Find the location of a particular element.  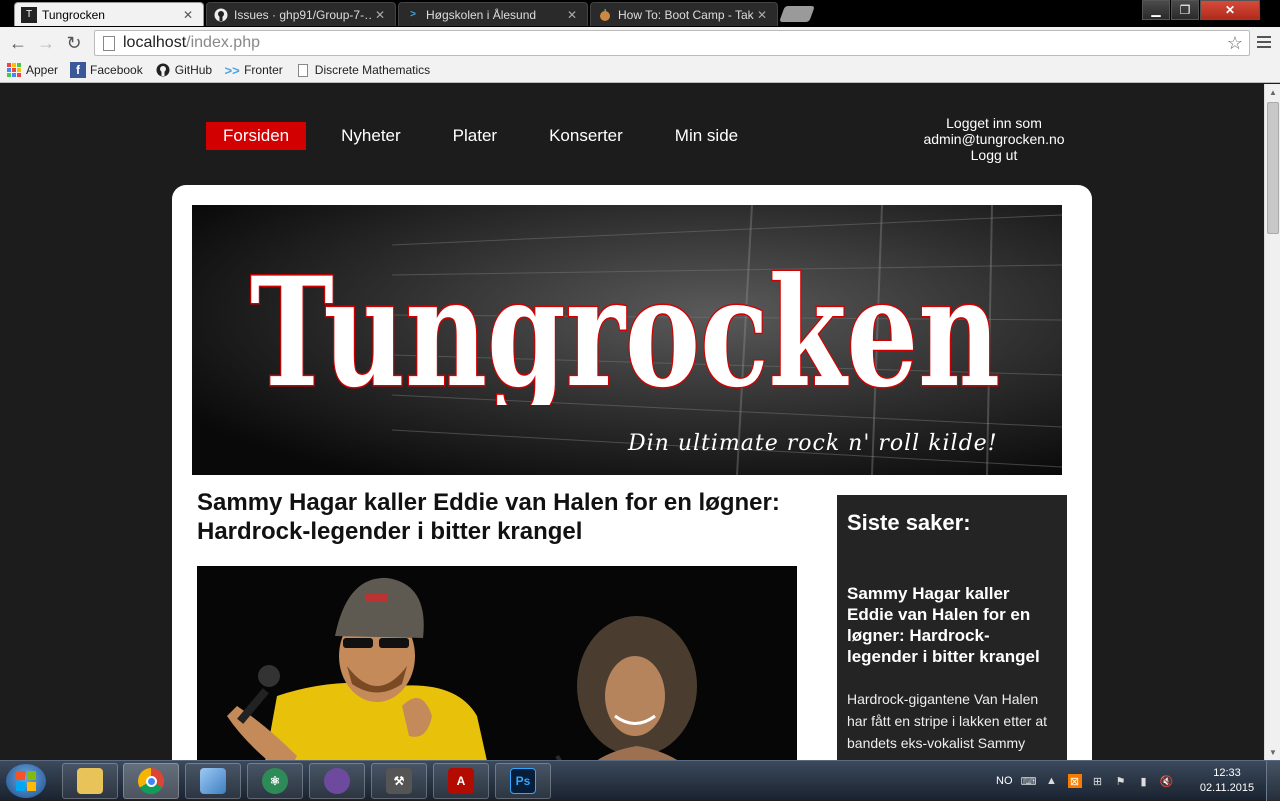

taskbar-file-explorer is located at coordinates (90, 781).